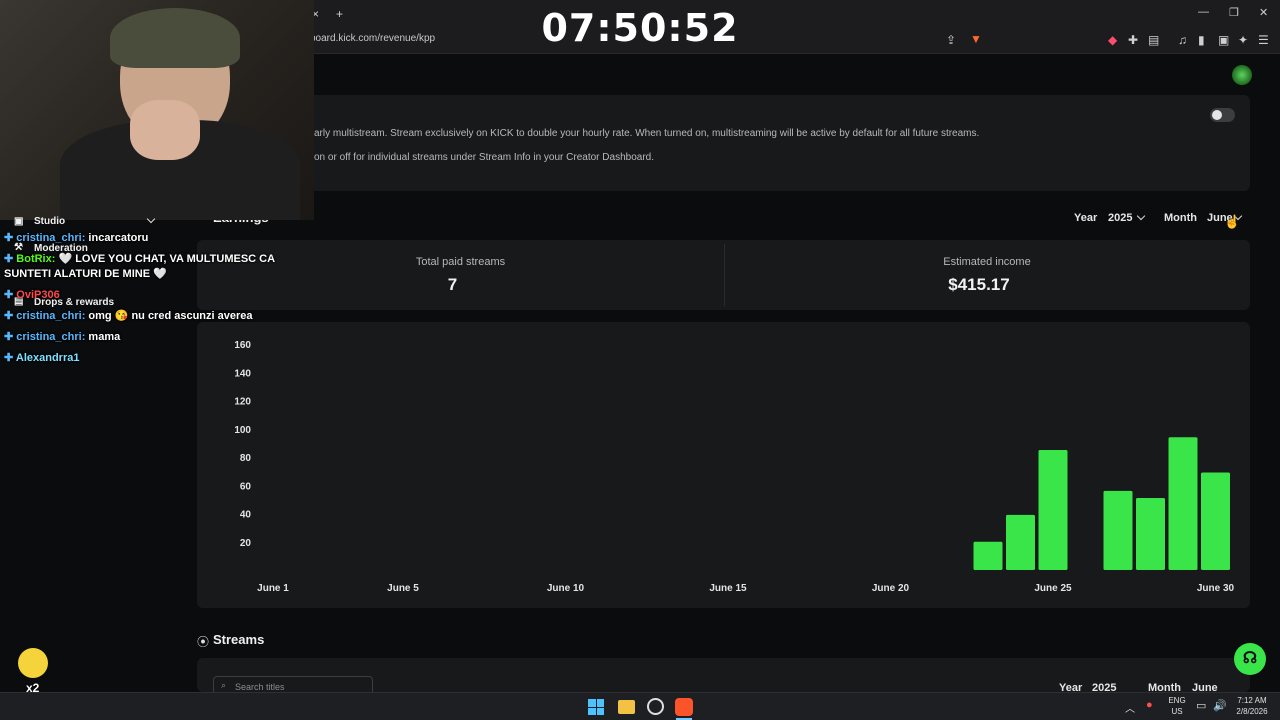 The width and height of the screenshot is (1280, 720). I want to click on windows-start-icon, so click(596, 707).